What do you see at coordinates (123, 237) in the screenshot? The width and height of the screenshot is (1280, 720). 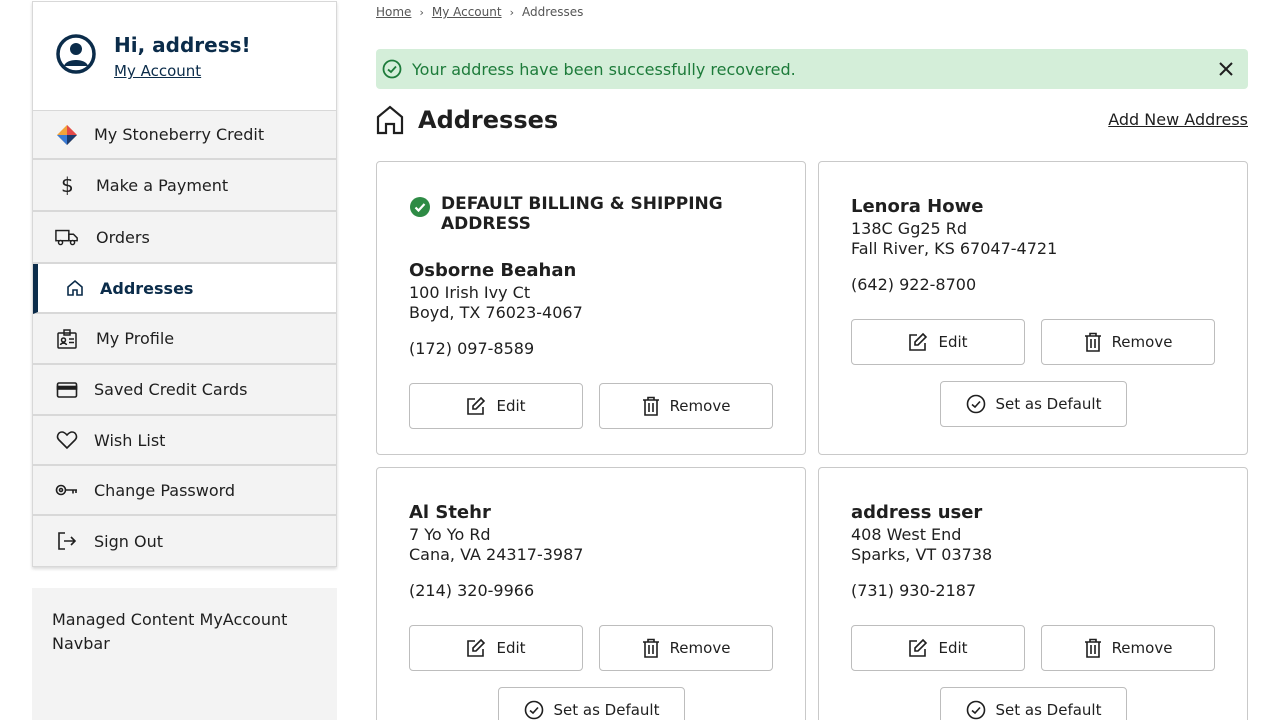 I see `sidebar-item-label: Orders` at bounding box center [123, 237].